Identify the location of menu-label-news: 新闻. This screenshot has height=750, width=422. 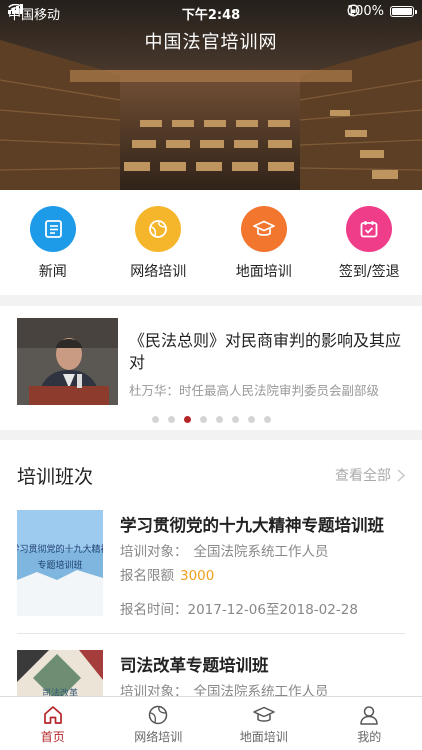
(52, 272).